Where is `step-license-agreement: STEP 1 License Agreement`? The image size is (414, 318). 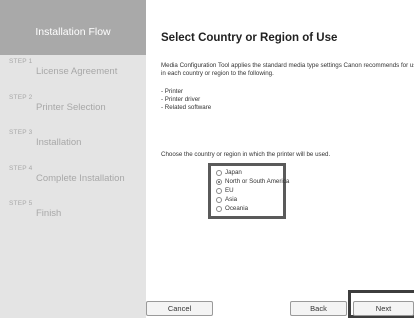 step-license-agreement: STEP 1 License Agreement is located at coordinates (63, 67).